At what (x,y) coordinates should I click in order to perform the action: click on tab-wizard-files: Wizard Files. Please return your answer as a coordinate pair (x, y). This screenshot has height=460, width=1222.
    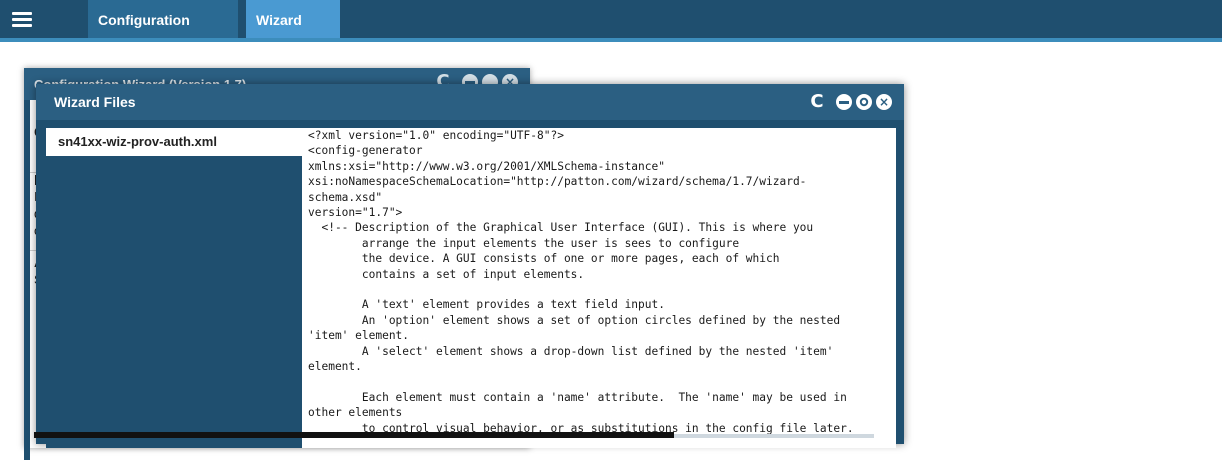
    Looking at the image, I should click on (293, 34).